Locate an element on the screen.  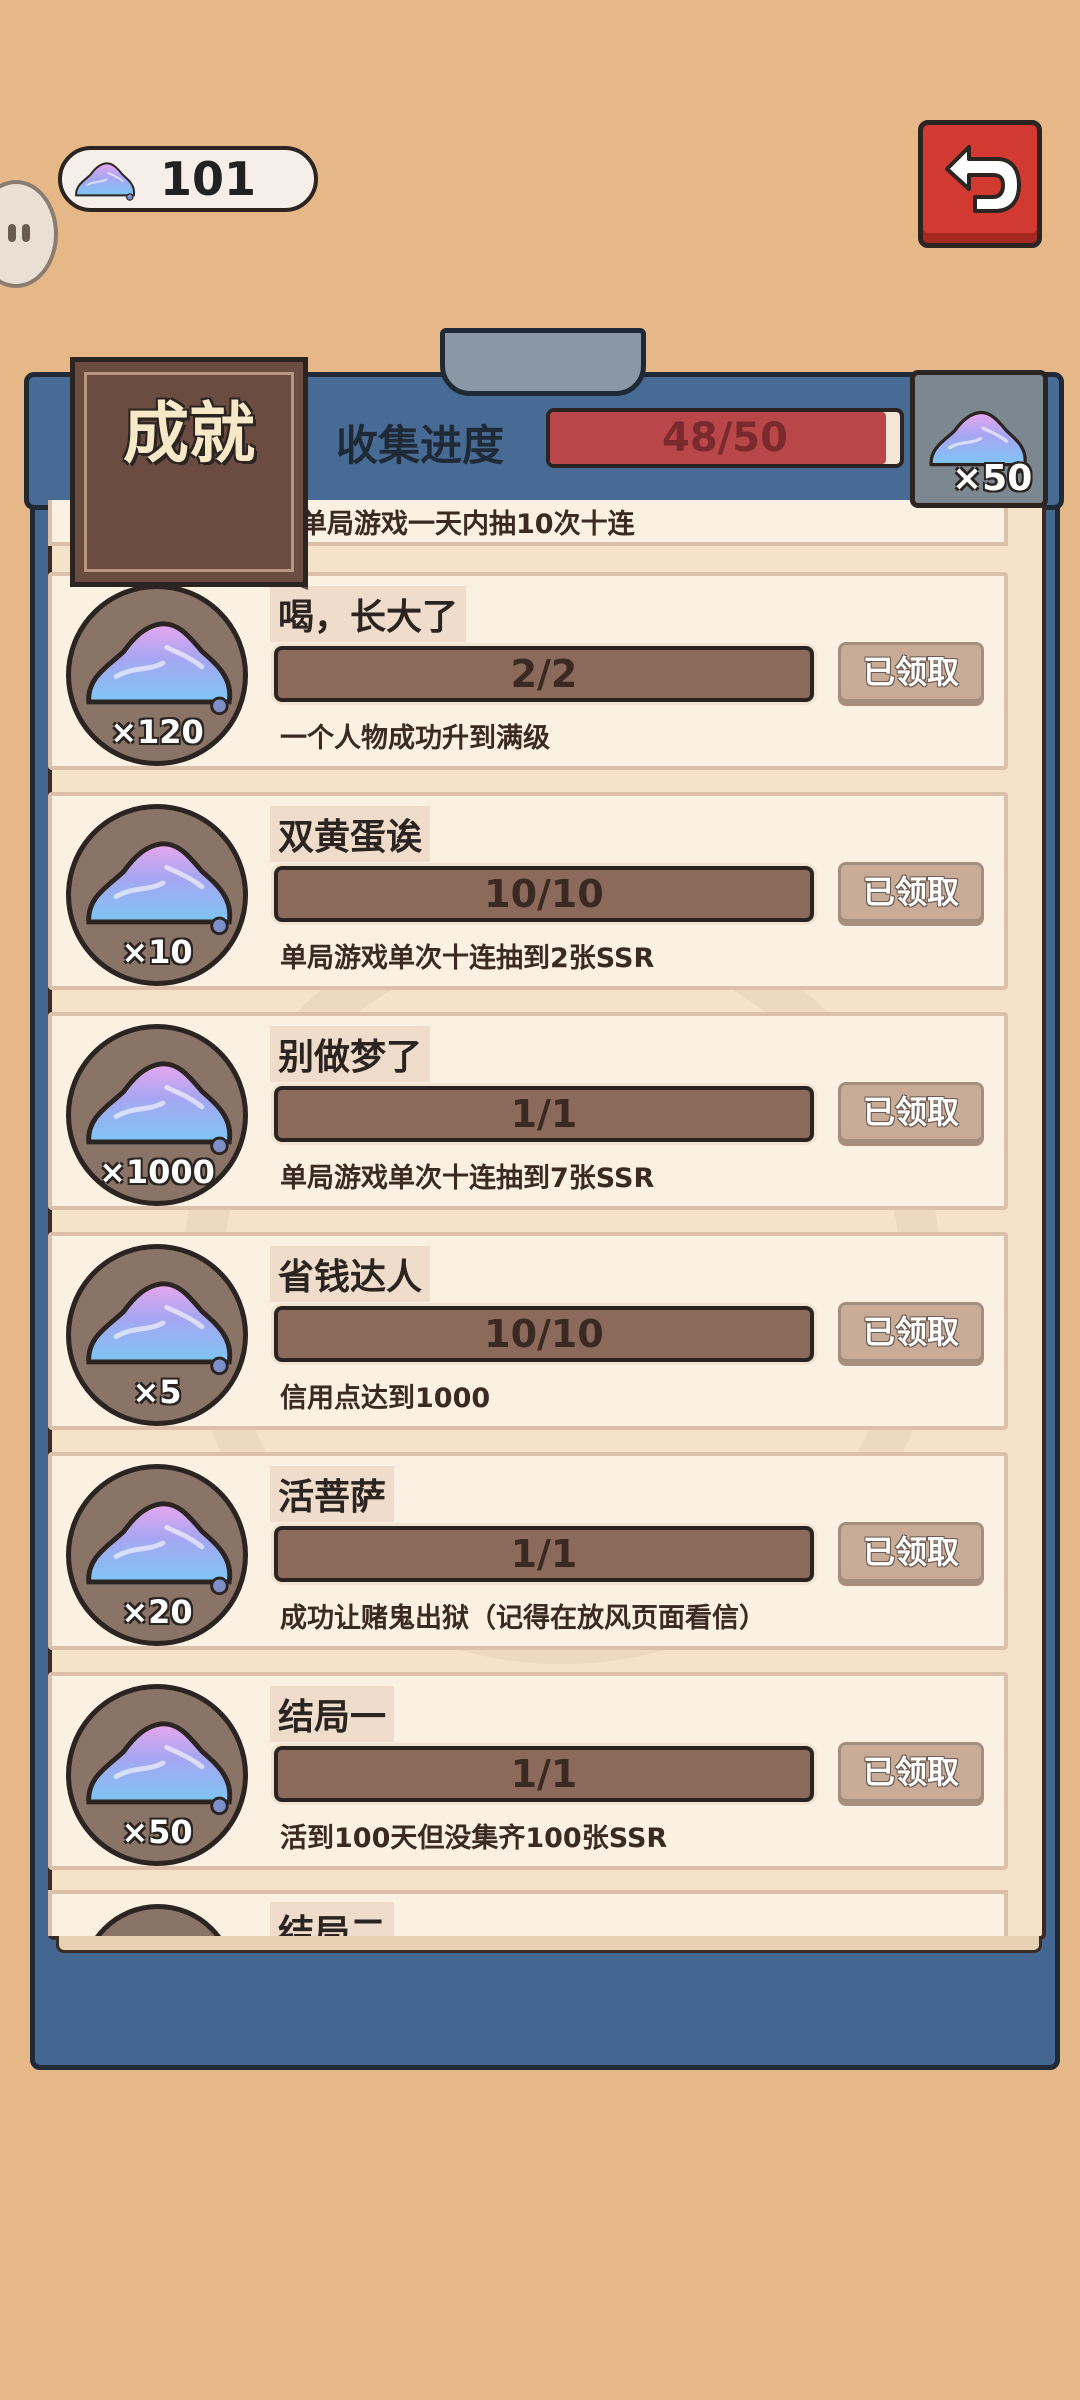
achievement-card: ×1000 别做梦了 1/1 已领取 单局游戏单次十连抽到7张SSR is located at coordinates (528, 1111).